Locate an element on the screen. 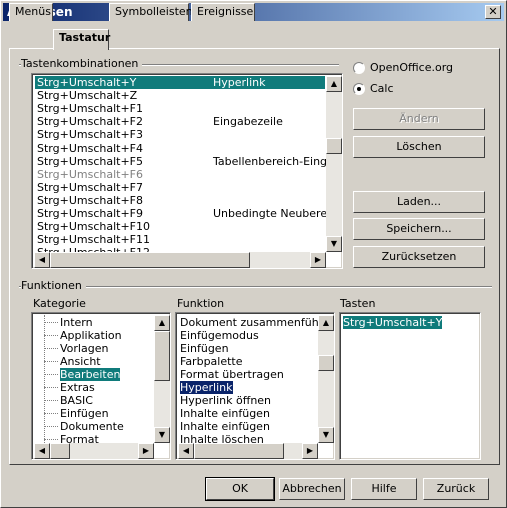 The height and width of the screenshot is (508, 507). shortcut-hscrollbar: ◀ ▶ is located at coordinates (180, 260).